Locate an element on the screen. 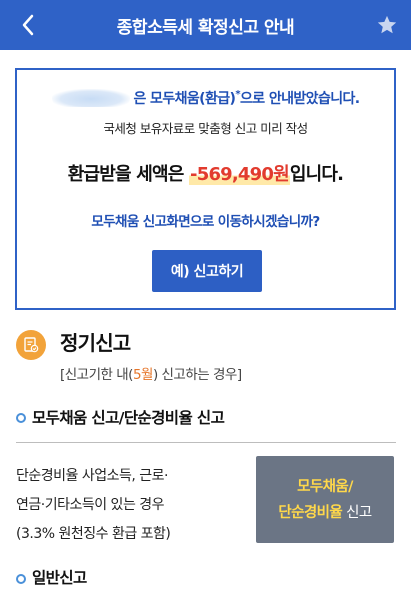 This screenshot has height=600, width=411. app-header: 종합소득세 확정신고 안내 is located at coordinates (205, 25).